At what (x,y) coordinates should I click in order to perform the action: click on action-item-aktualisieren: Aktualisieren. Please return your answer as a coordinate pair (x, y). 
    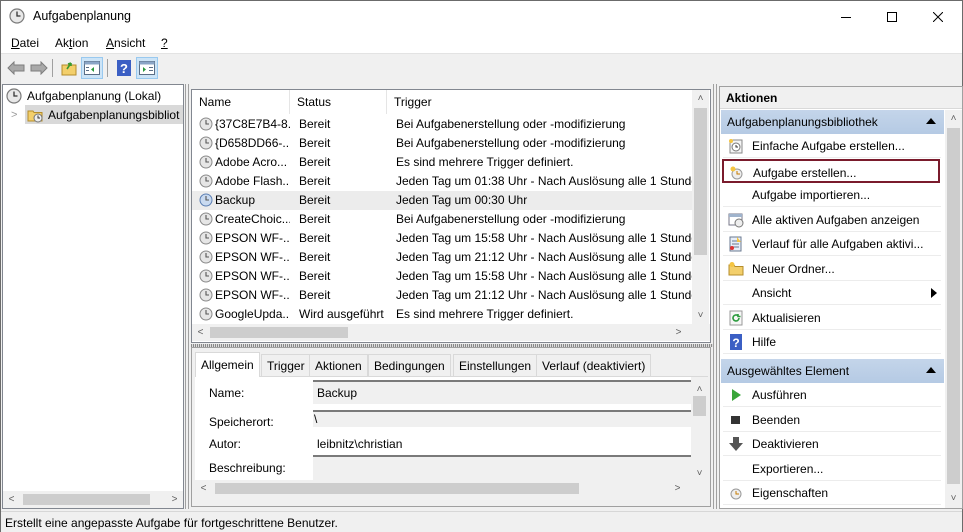
    Looking at the image, I should click on (832, 318).